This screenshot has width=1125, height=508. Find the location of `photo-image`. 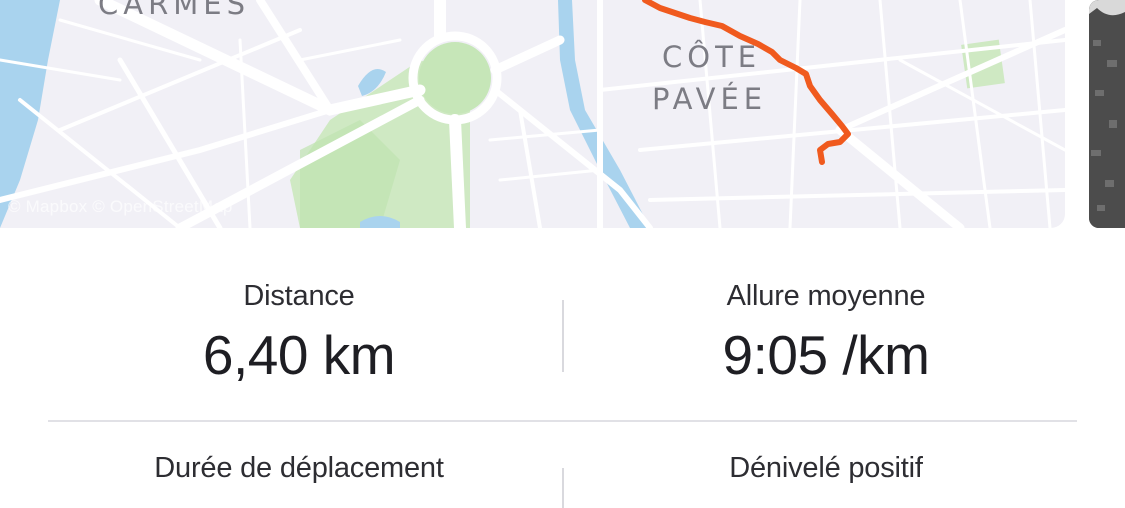

photo-image is located at coordinates (1107, 114).